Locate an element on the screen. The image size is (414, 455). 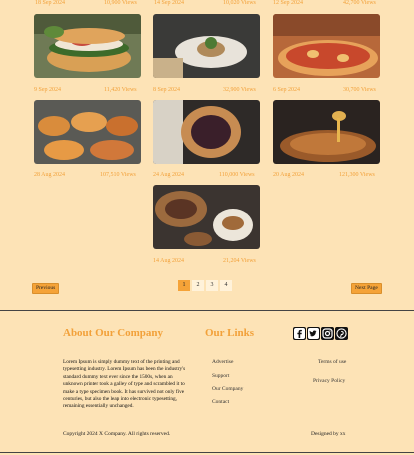
card-date: 12 Sep 2024 is located at coordinates (288, 3).